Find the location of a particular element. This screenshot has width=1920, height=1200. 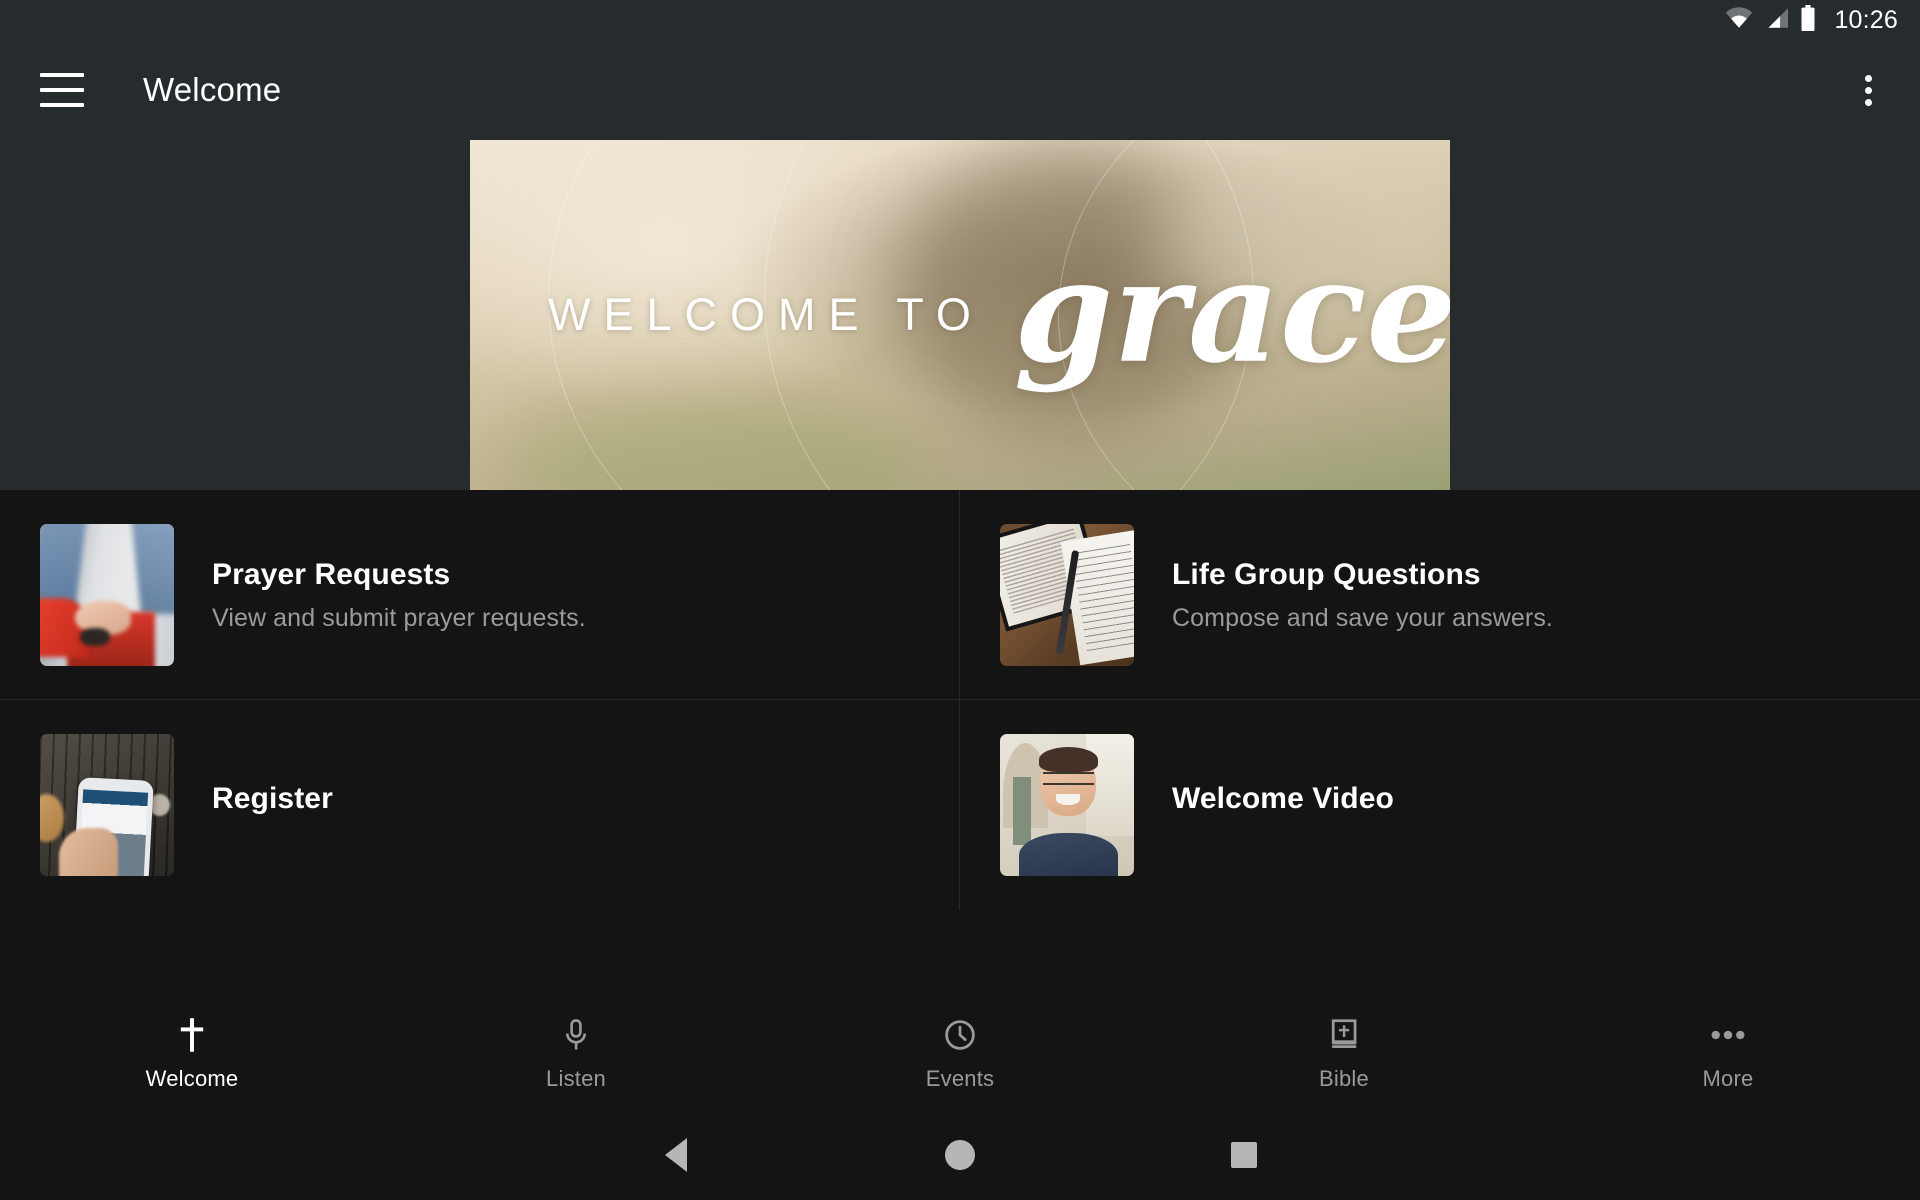

card-subtitle: View and submit prayer requests. is located at coordinates (399, 617).